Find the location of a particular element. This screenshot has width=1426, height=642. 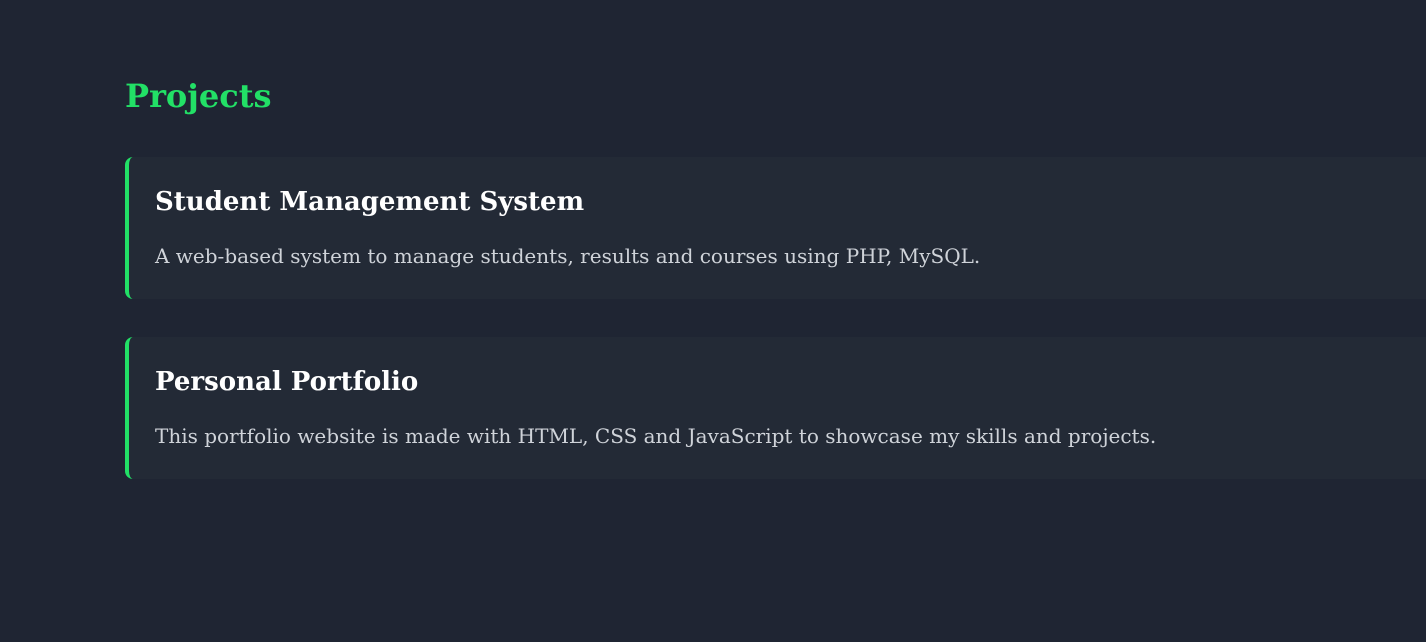

project-title: Student Management System is located at coordinates (370, 202).